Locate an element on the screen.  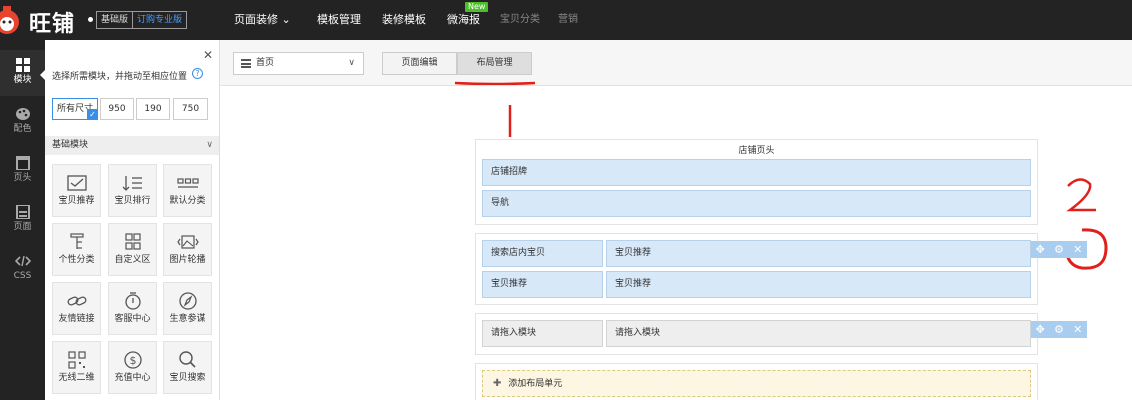
page-select-value: 首页 is located at coordinates (265, 63).